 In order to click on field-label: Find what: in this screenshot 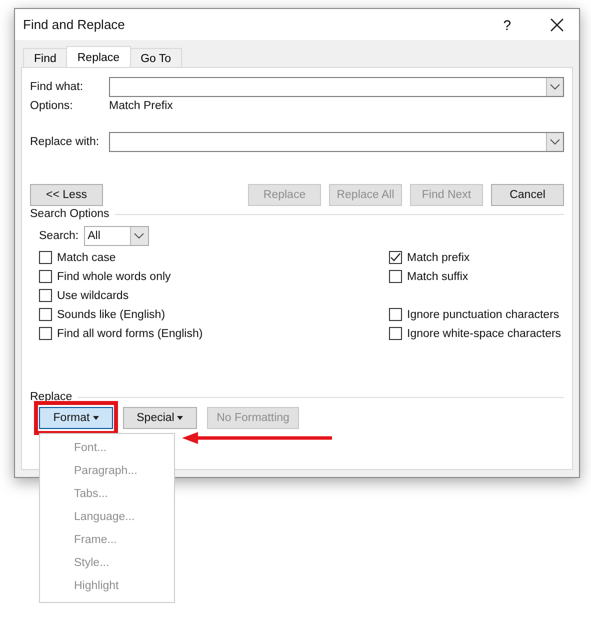, I will do `click(57, 87)`.